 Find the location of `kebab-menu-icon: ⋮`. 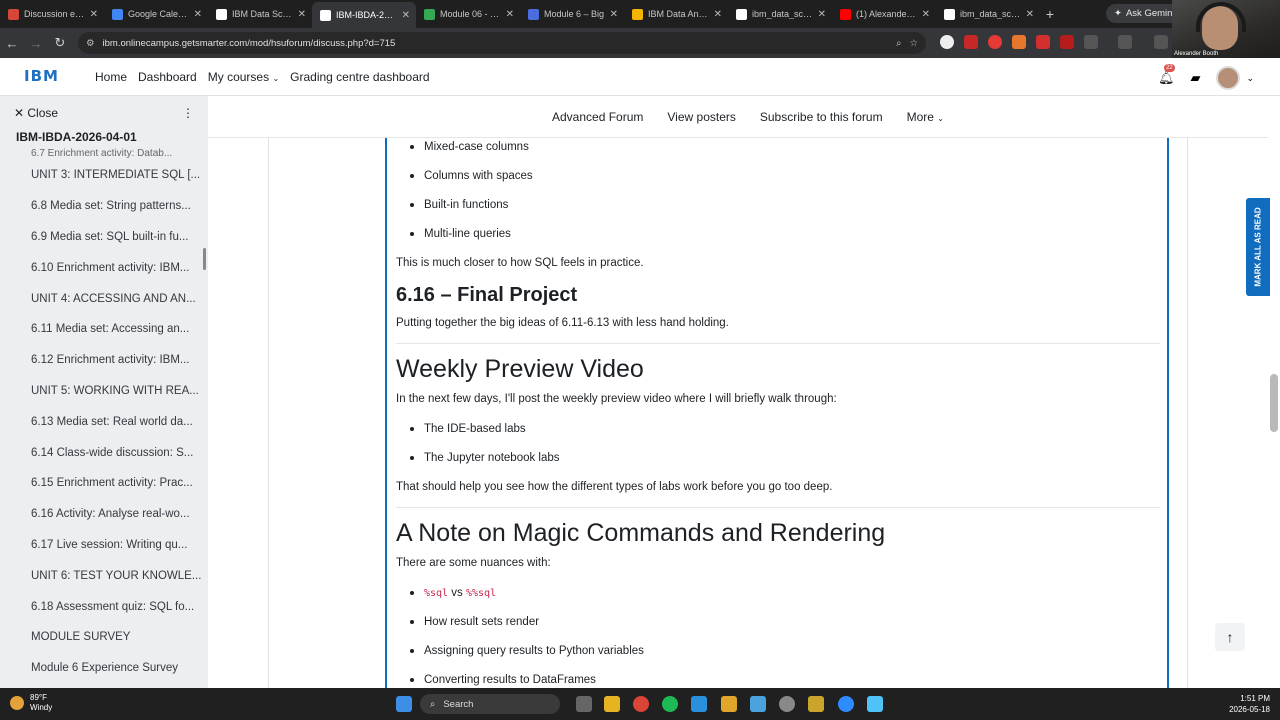

kebab-menu-icon: ⋮ is located at coordinates (188, 113).